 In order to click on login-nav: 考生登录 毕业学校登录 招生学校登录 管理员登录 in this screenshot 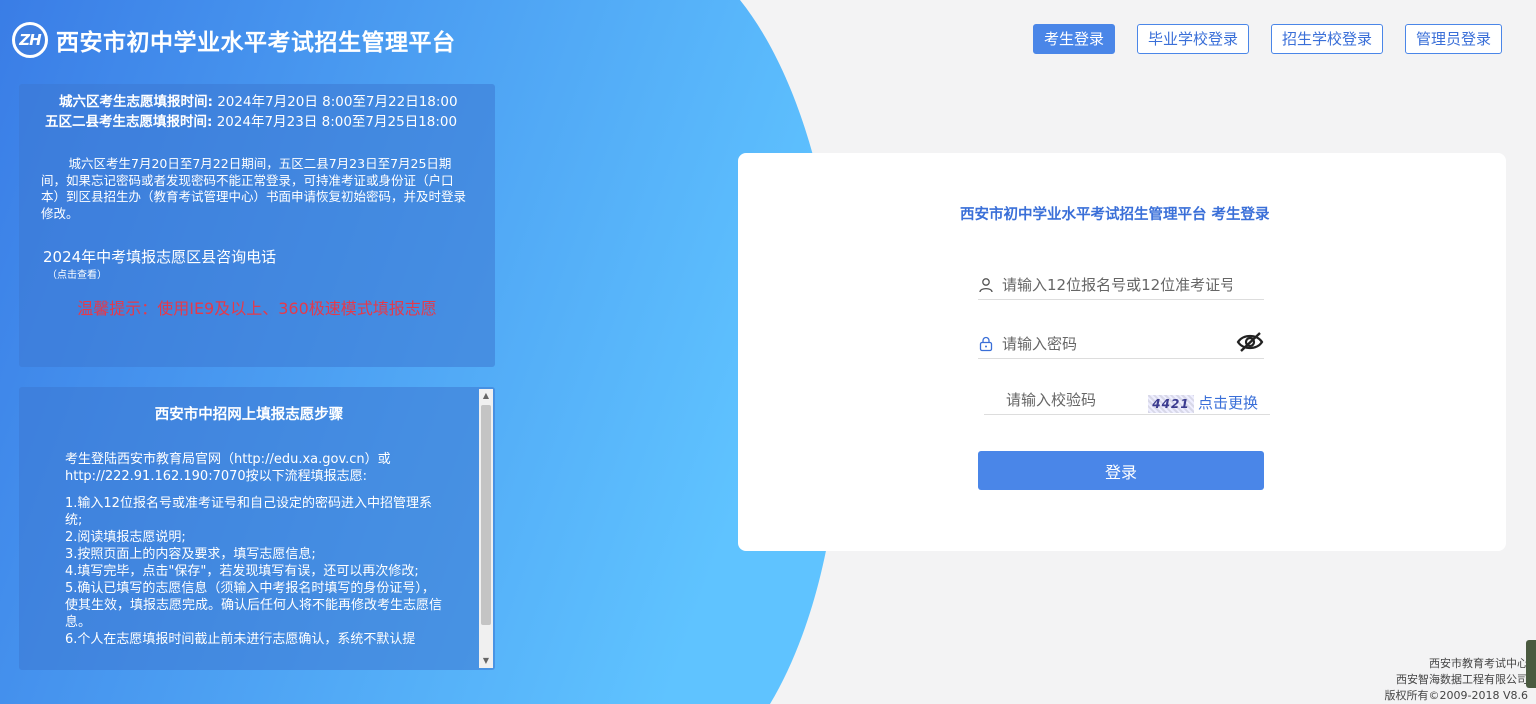, I will do `click(1267, 39)`.